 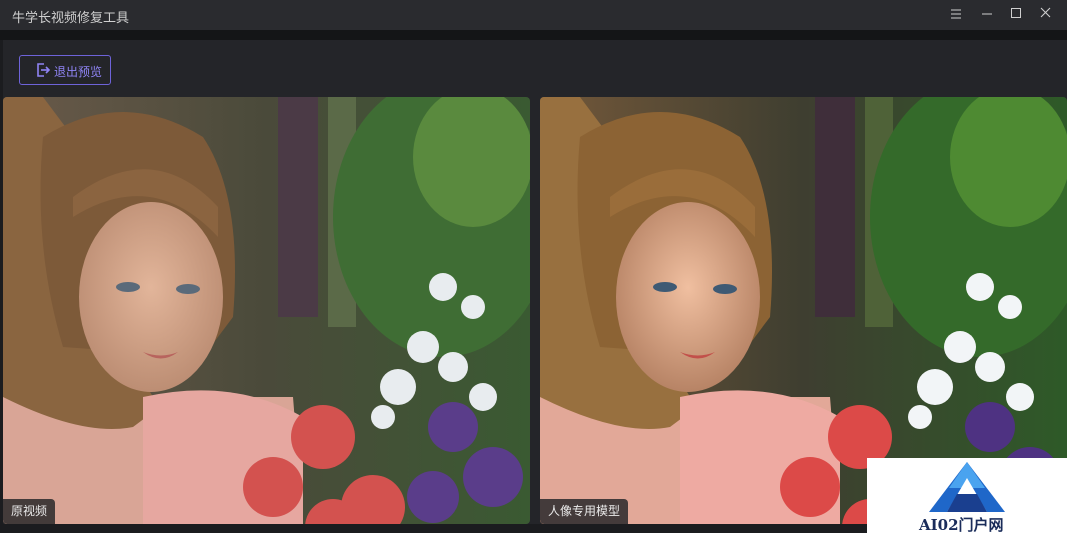 I want to click on minimize-button, so click(x=987, y=15).